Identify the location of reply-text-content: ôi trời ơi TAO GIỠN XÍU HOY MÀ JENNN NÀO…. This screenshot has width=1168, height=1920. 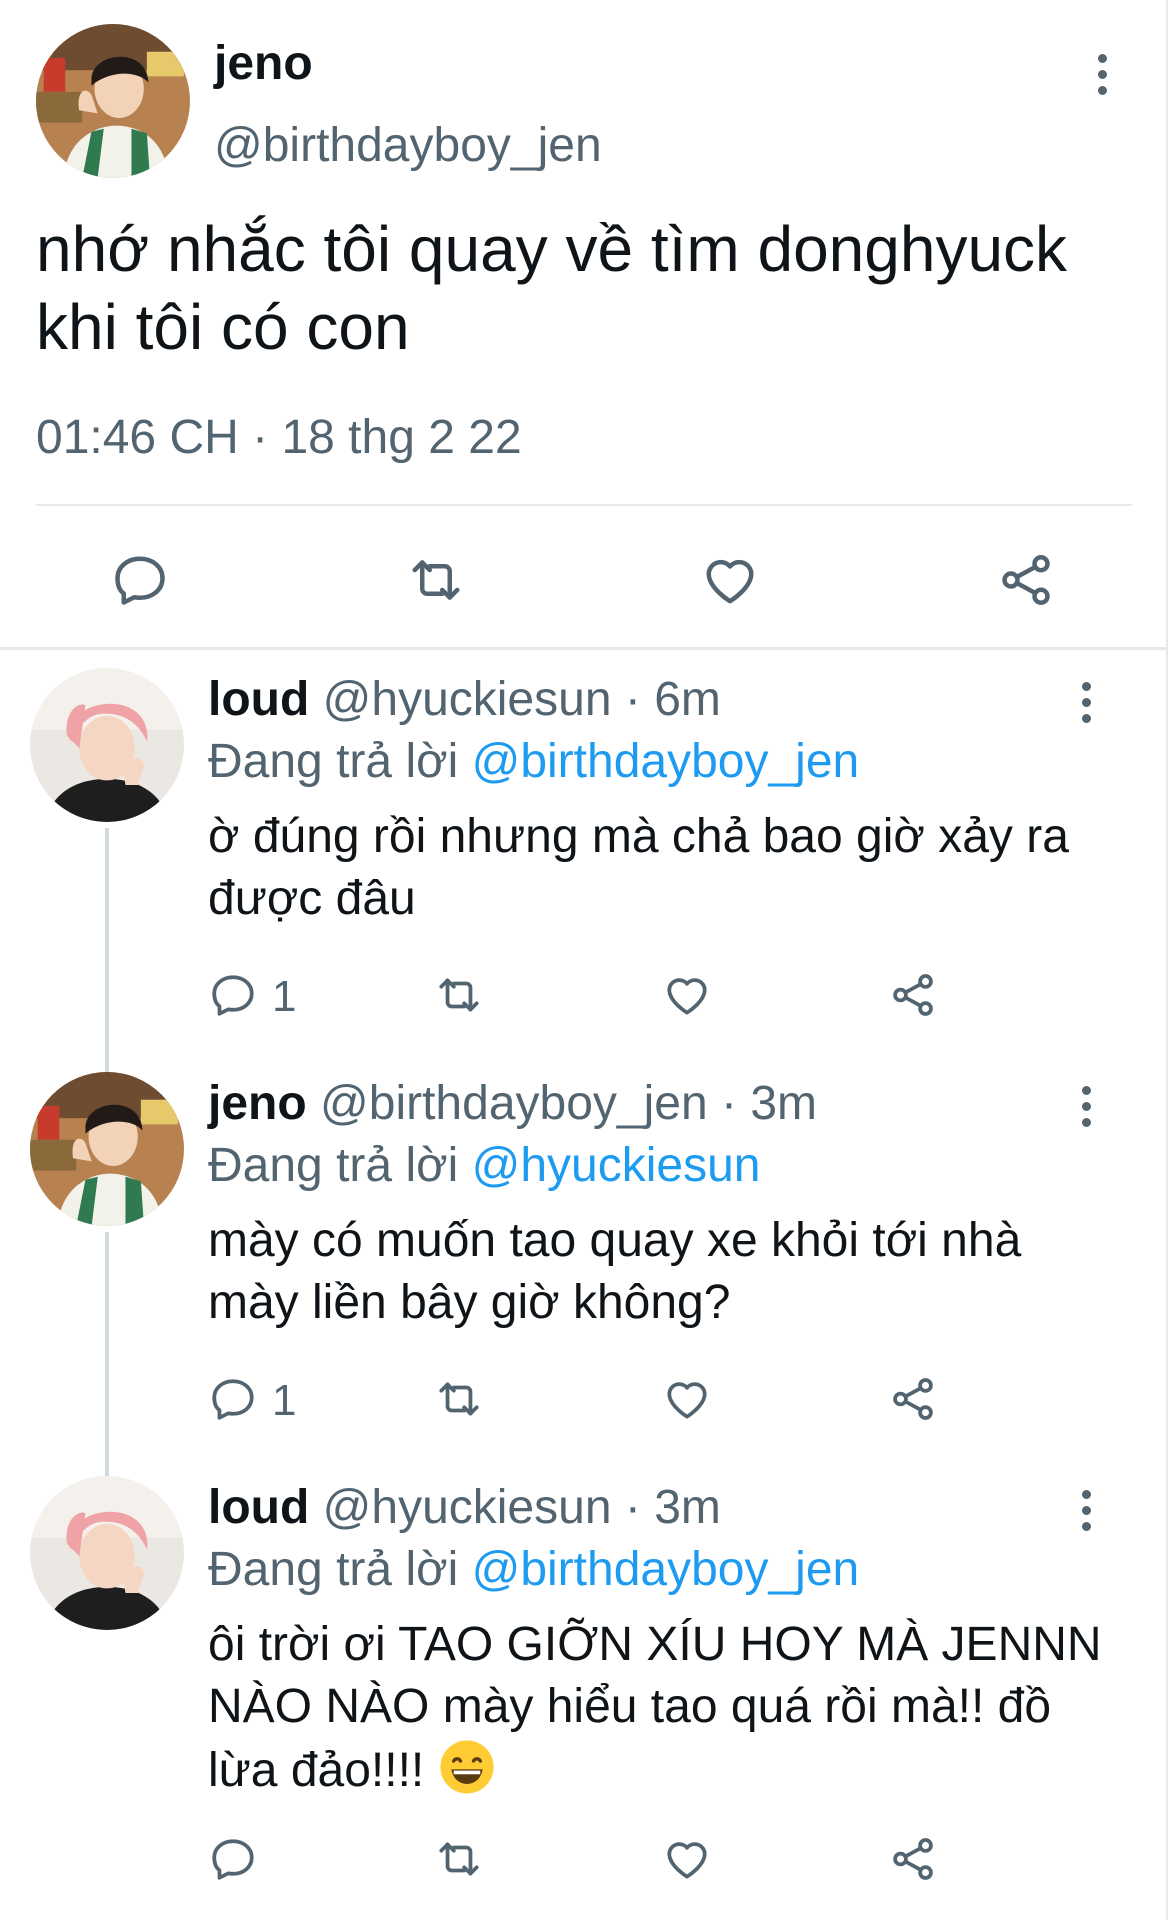
(655, 1707).